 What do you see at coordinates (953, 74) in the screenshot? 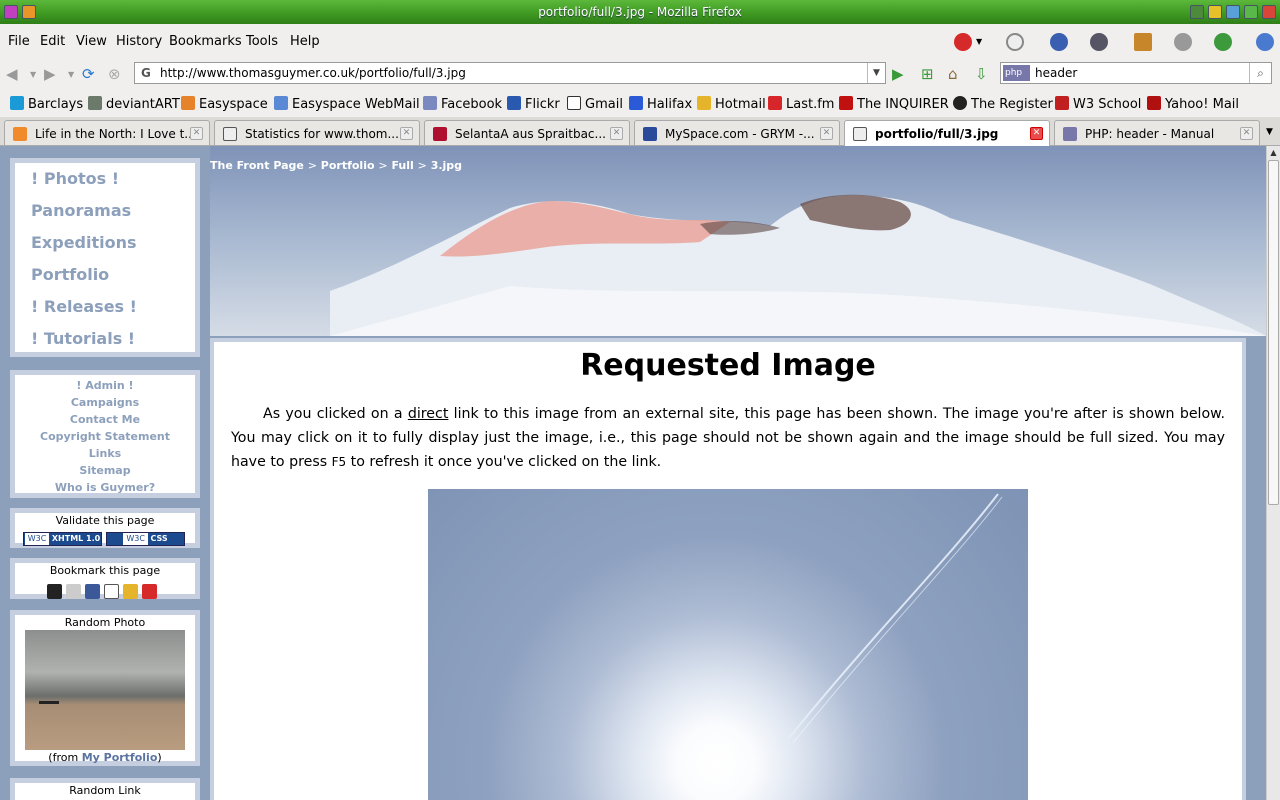
I see `home-icon: ⌂` at bounding box center [953, 74].